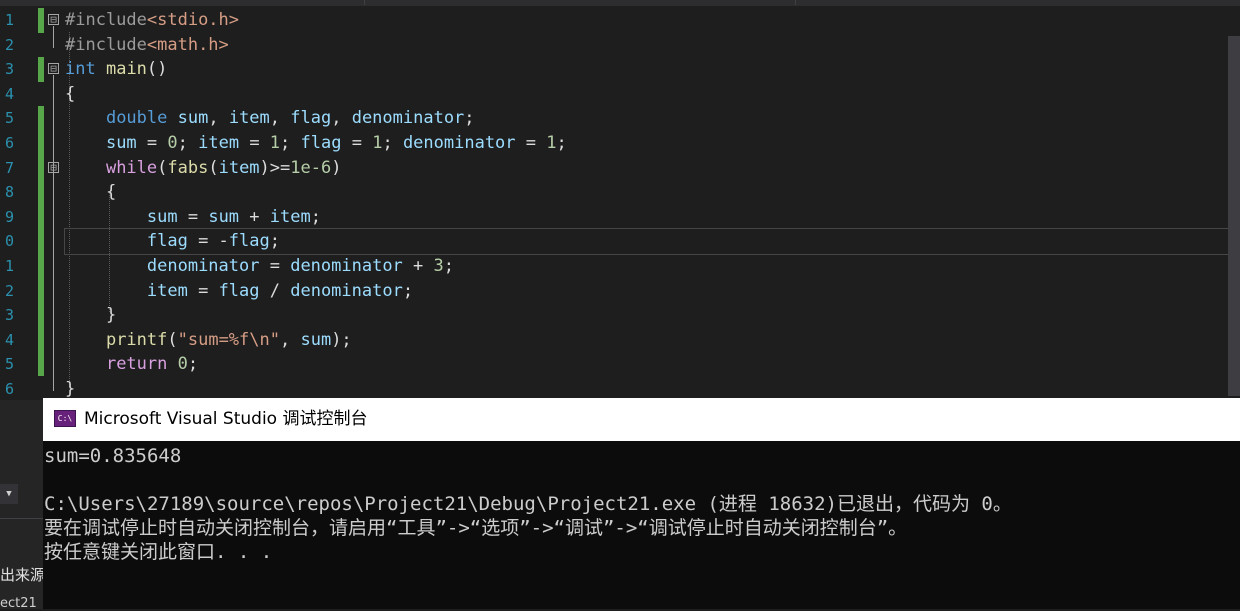  What do you see at coordinates (646, 340) in the screenshot?
I see `code-line: printf("sum=%f\n", sum);` at bounding box center [646, 340].